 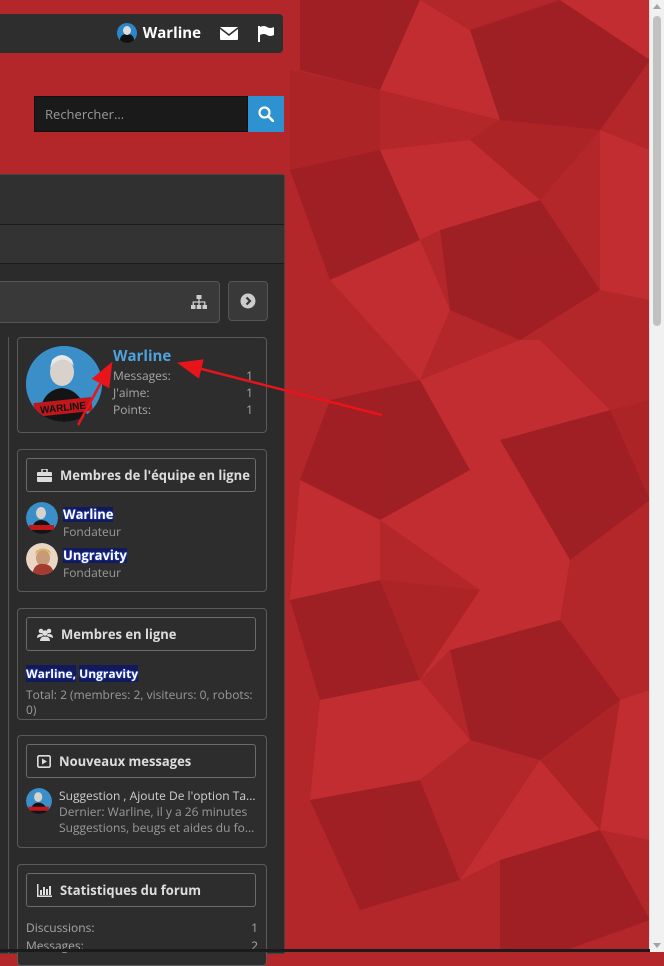 What do you see at coordinates (657, 6) in the screenshot?
I see `scroll-up-icon` at bounding box center [657, 6].